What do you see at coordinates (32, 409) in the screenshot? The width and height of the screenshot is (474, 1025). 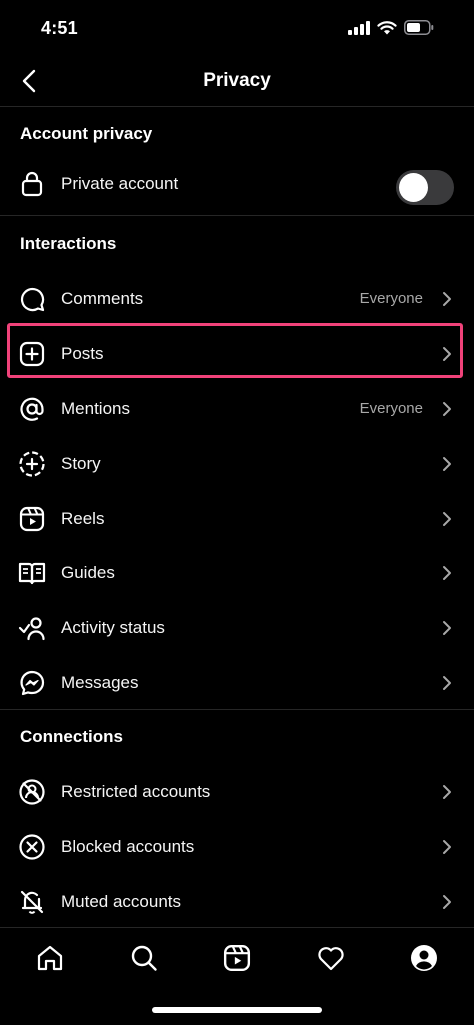 I see `mention-icon` at bounding box center [32, 409].